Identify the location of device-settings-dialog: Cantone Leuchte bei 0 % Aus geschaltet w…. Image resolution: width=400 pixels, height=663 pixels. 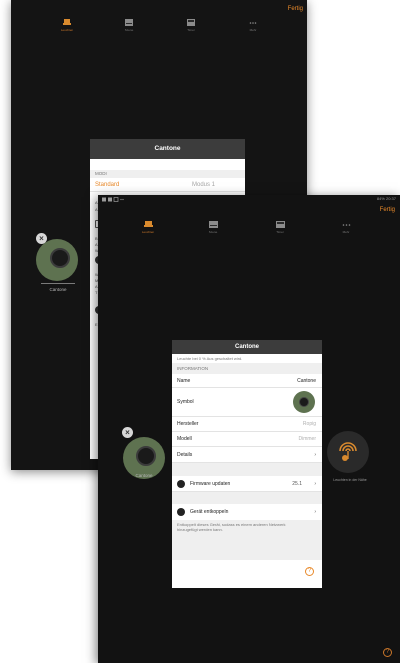
(247, 464).